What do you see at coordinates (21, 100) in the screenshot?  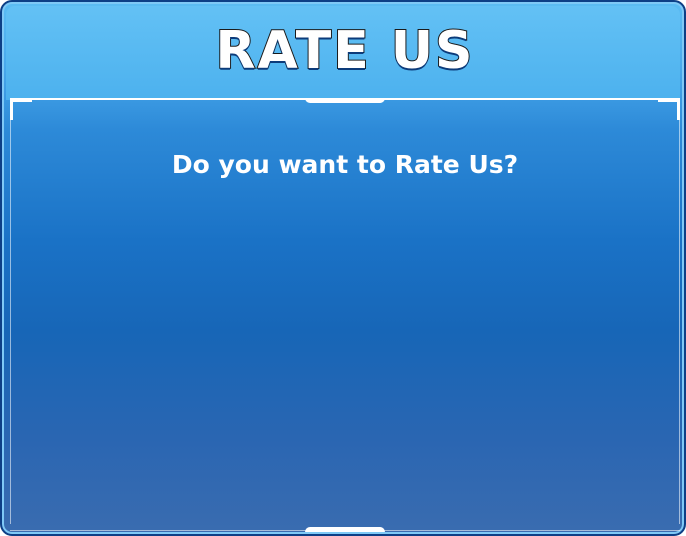 I see `top-left-corner-decoration` at bounding box center [21, 100].